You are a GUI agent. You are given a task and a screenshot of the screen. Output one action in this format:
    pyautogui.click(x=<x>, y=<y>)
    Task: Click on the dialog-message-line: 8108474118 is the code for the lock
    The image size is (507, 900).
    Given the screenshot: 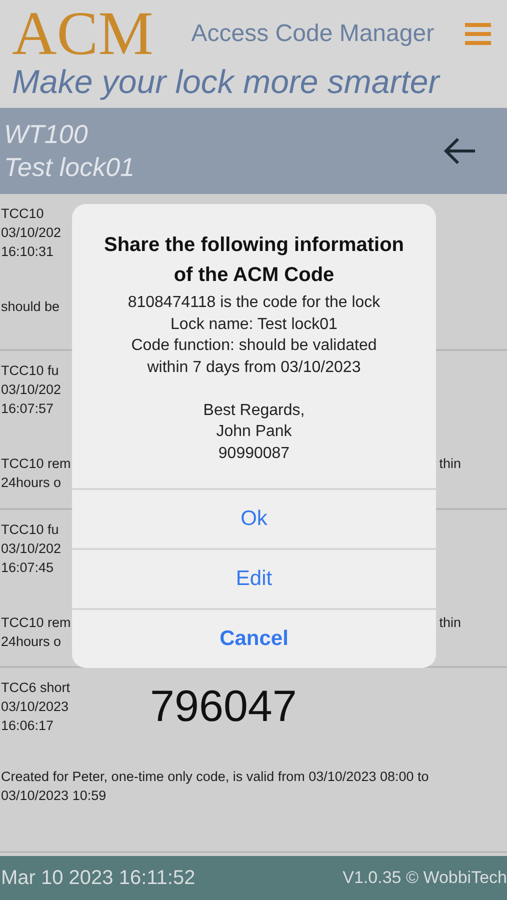 What is the action you would take?
    pyautogui.click(x=254, y=303)
    